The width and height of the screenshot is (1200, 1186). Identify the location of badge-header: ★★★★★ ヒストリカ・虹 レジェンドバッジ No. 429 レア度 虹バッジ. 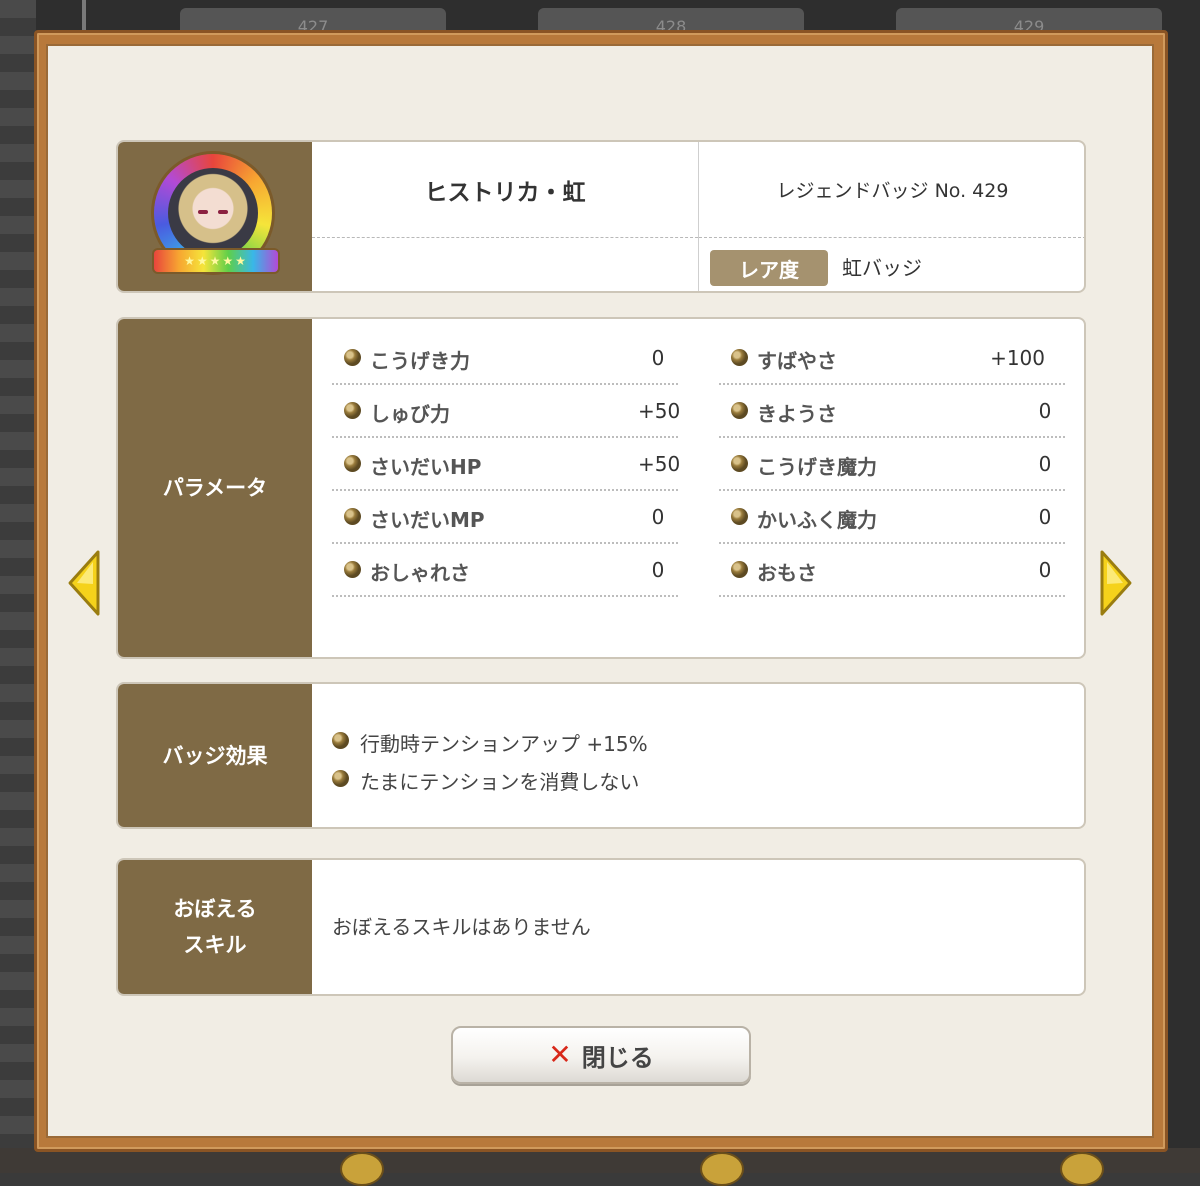
(601, 216).